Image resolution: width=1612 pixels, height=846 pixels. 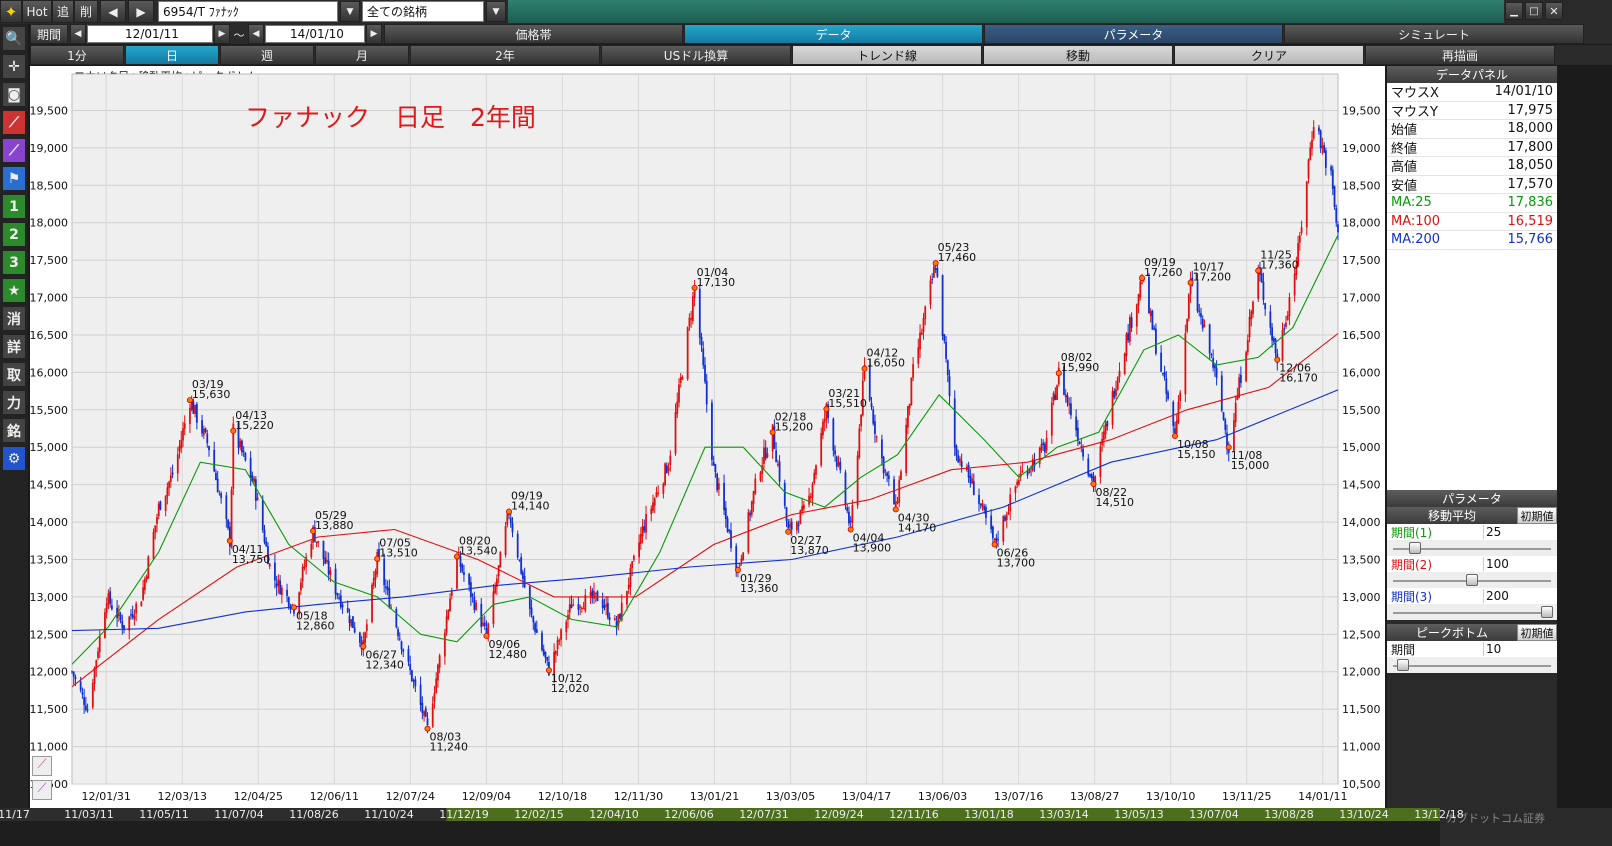 What do you see at coordinates (887, 55) in the screenshot?
I see `tab-trendline: トレンド線` at bounding box center [887, 55].